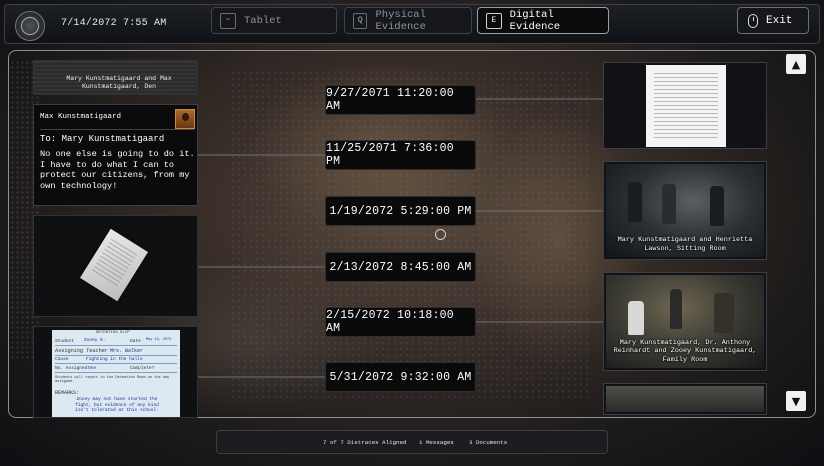 This screenshot has height=466, width=824. I want to click on timeline-date-slot: 11/25/2071 7:36:00 PM, so click(400, 155).